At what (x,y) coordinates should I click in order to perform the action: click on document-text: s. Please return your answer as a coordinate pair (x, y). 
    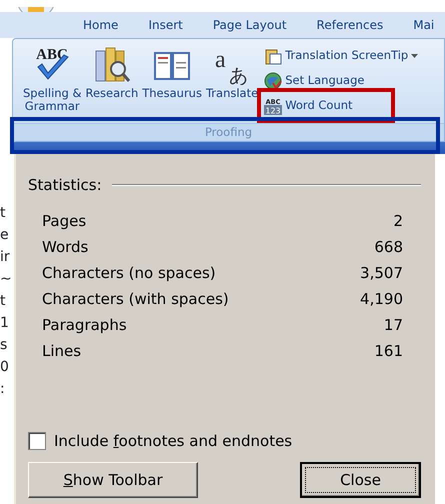
    Looking at the image, I should click on (4, 345).